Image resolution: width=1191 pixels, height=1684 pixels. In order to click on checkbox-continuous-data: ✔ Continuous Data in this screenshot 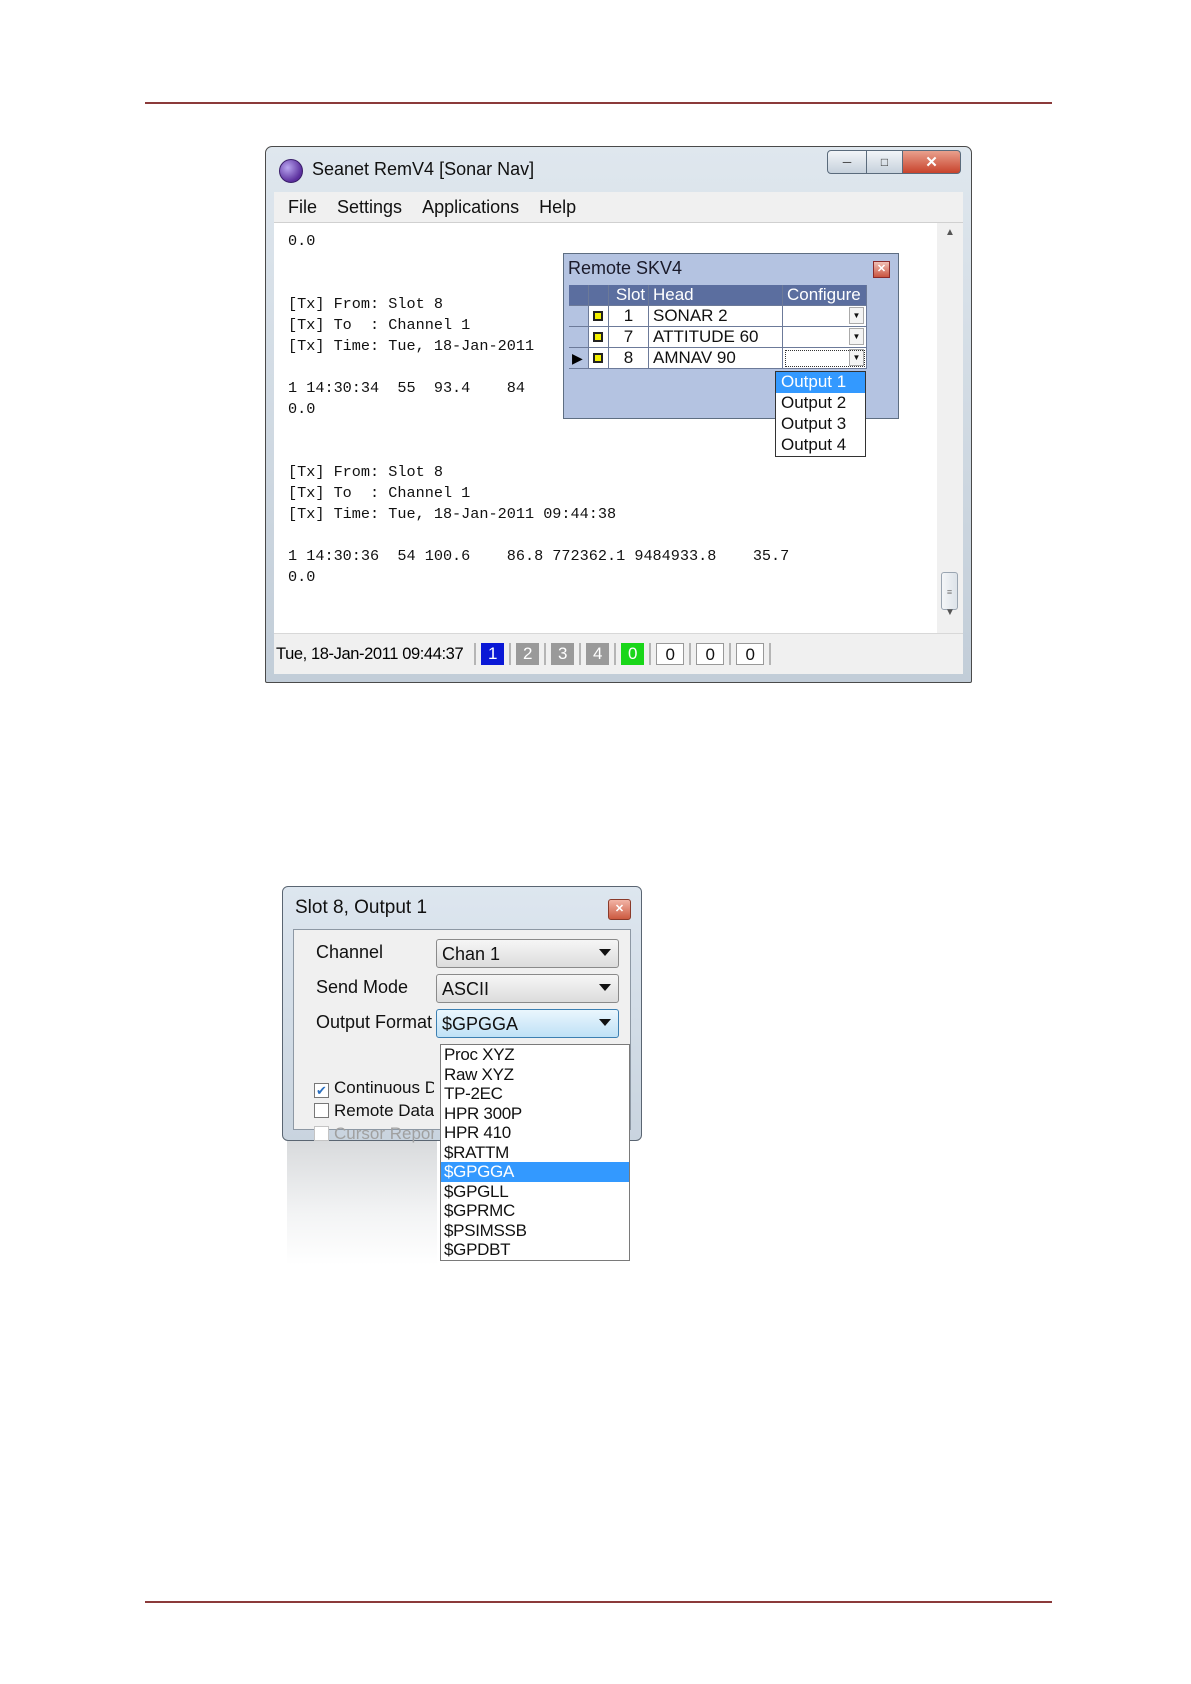, I will do `click(374, 1088)`.